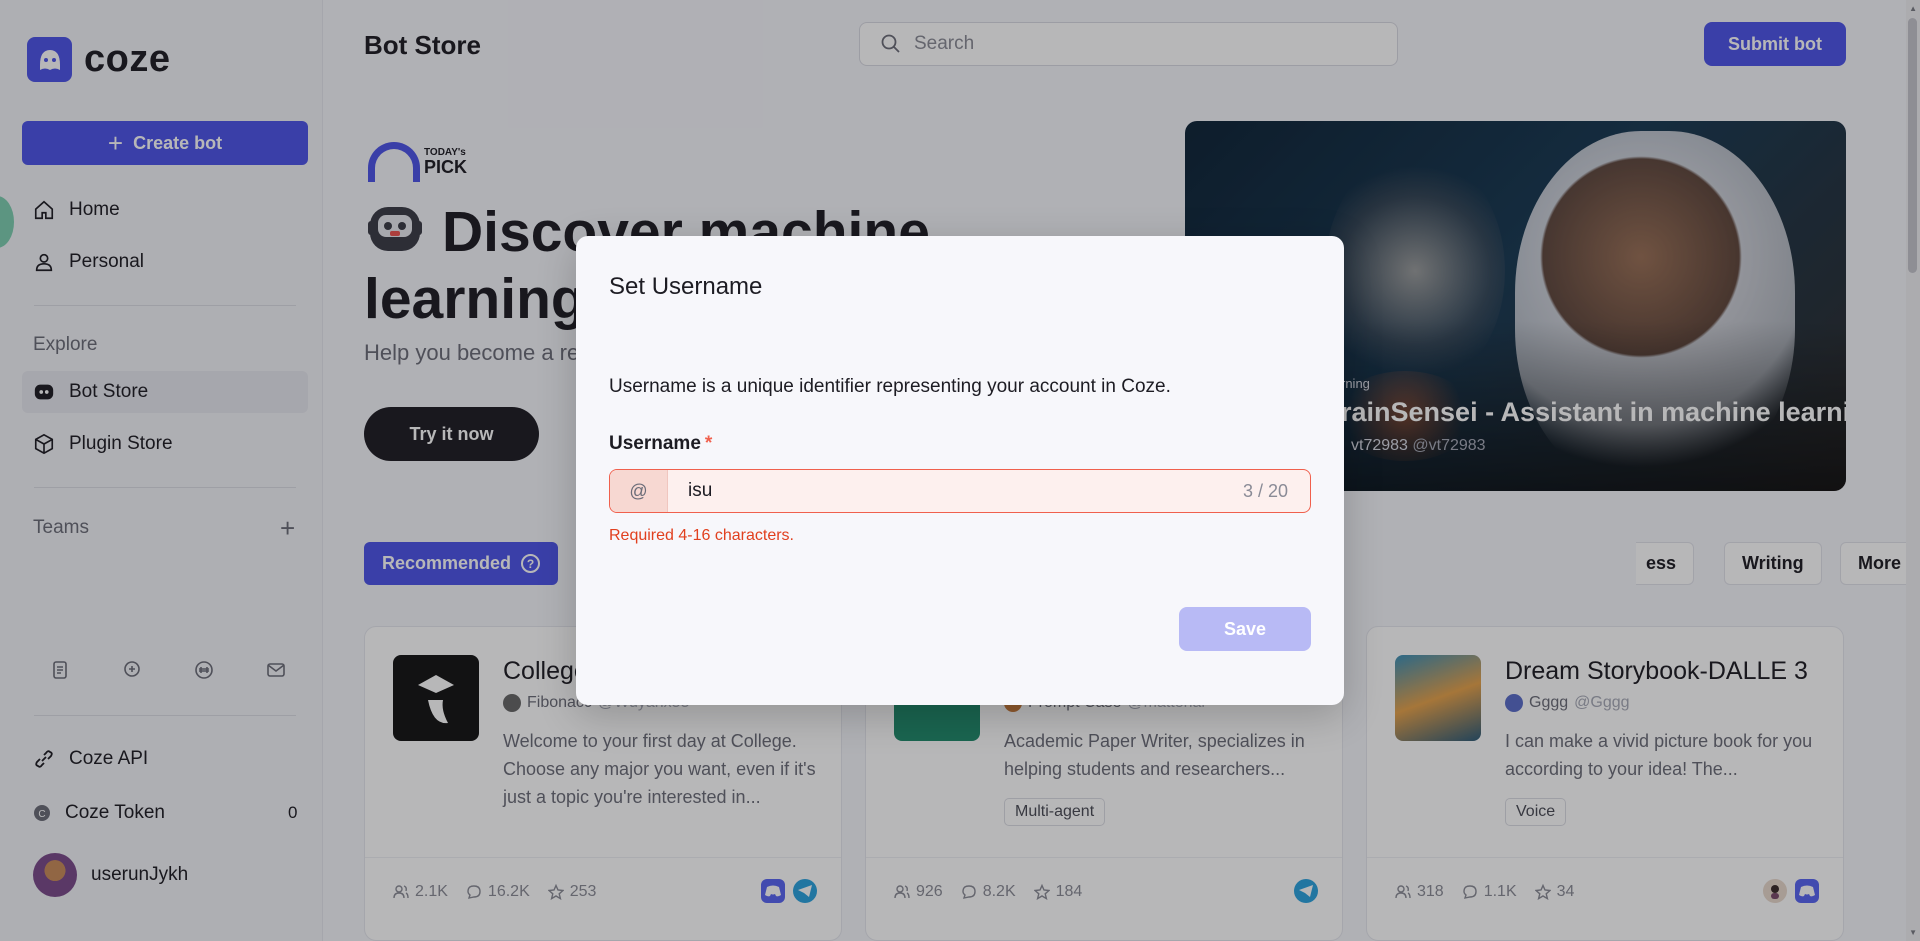  I want to click on save-button: Save, so click(1245, 629).